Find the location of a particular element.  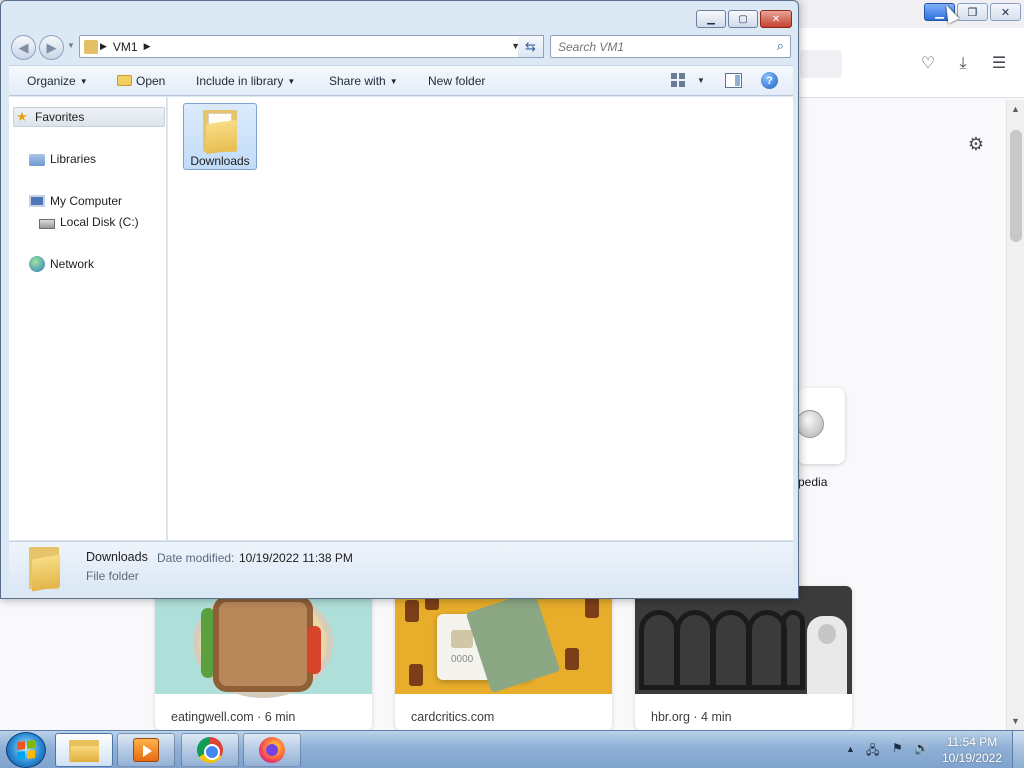

taskbar-windows-explorer is located at coordinates (84, 750).